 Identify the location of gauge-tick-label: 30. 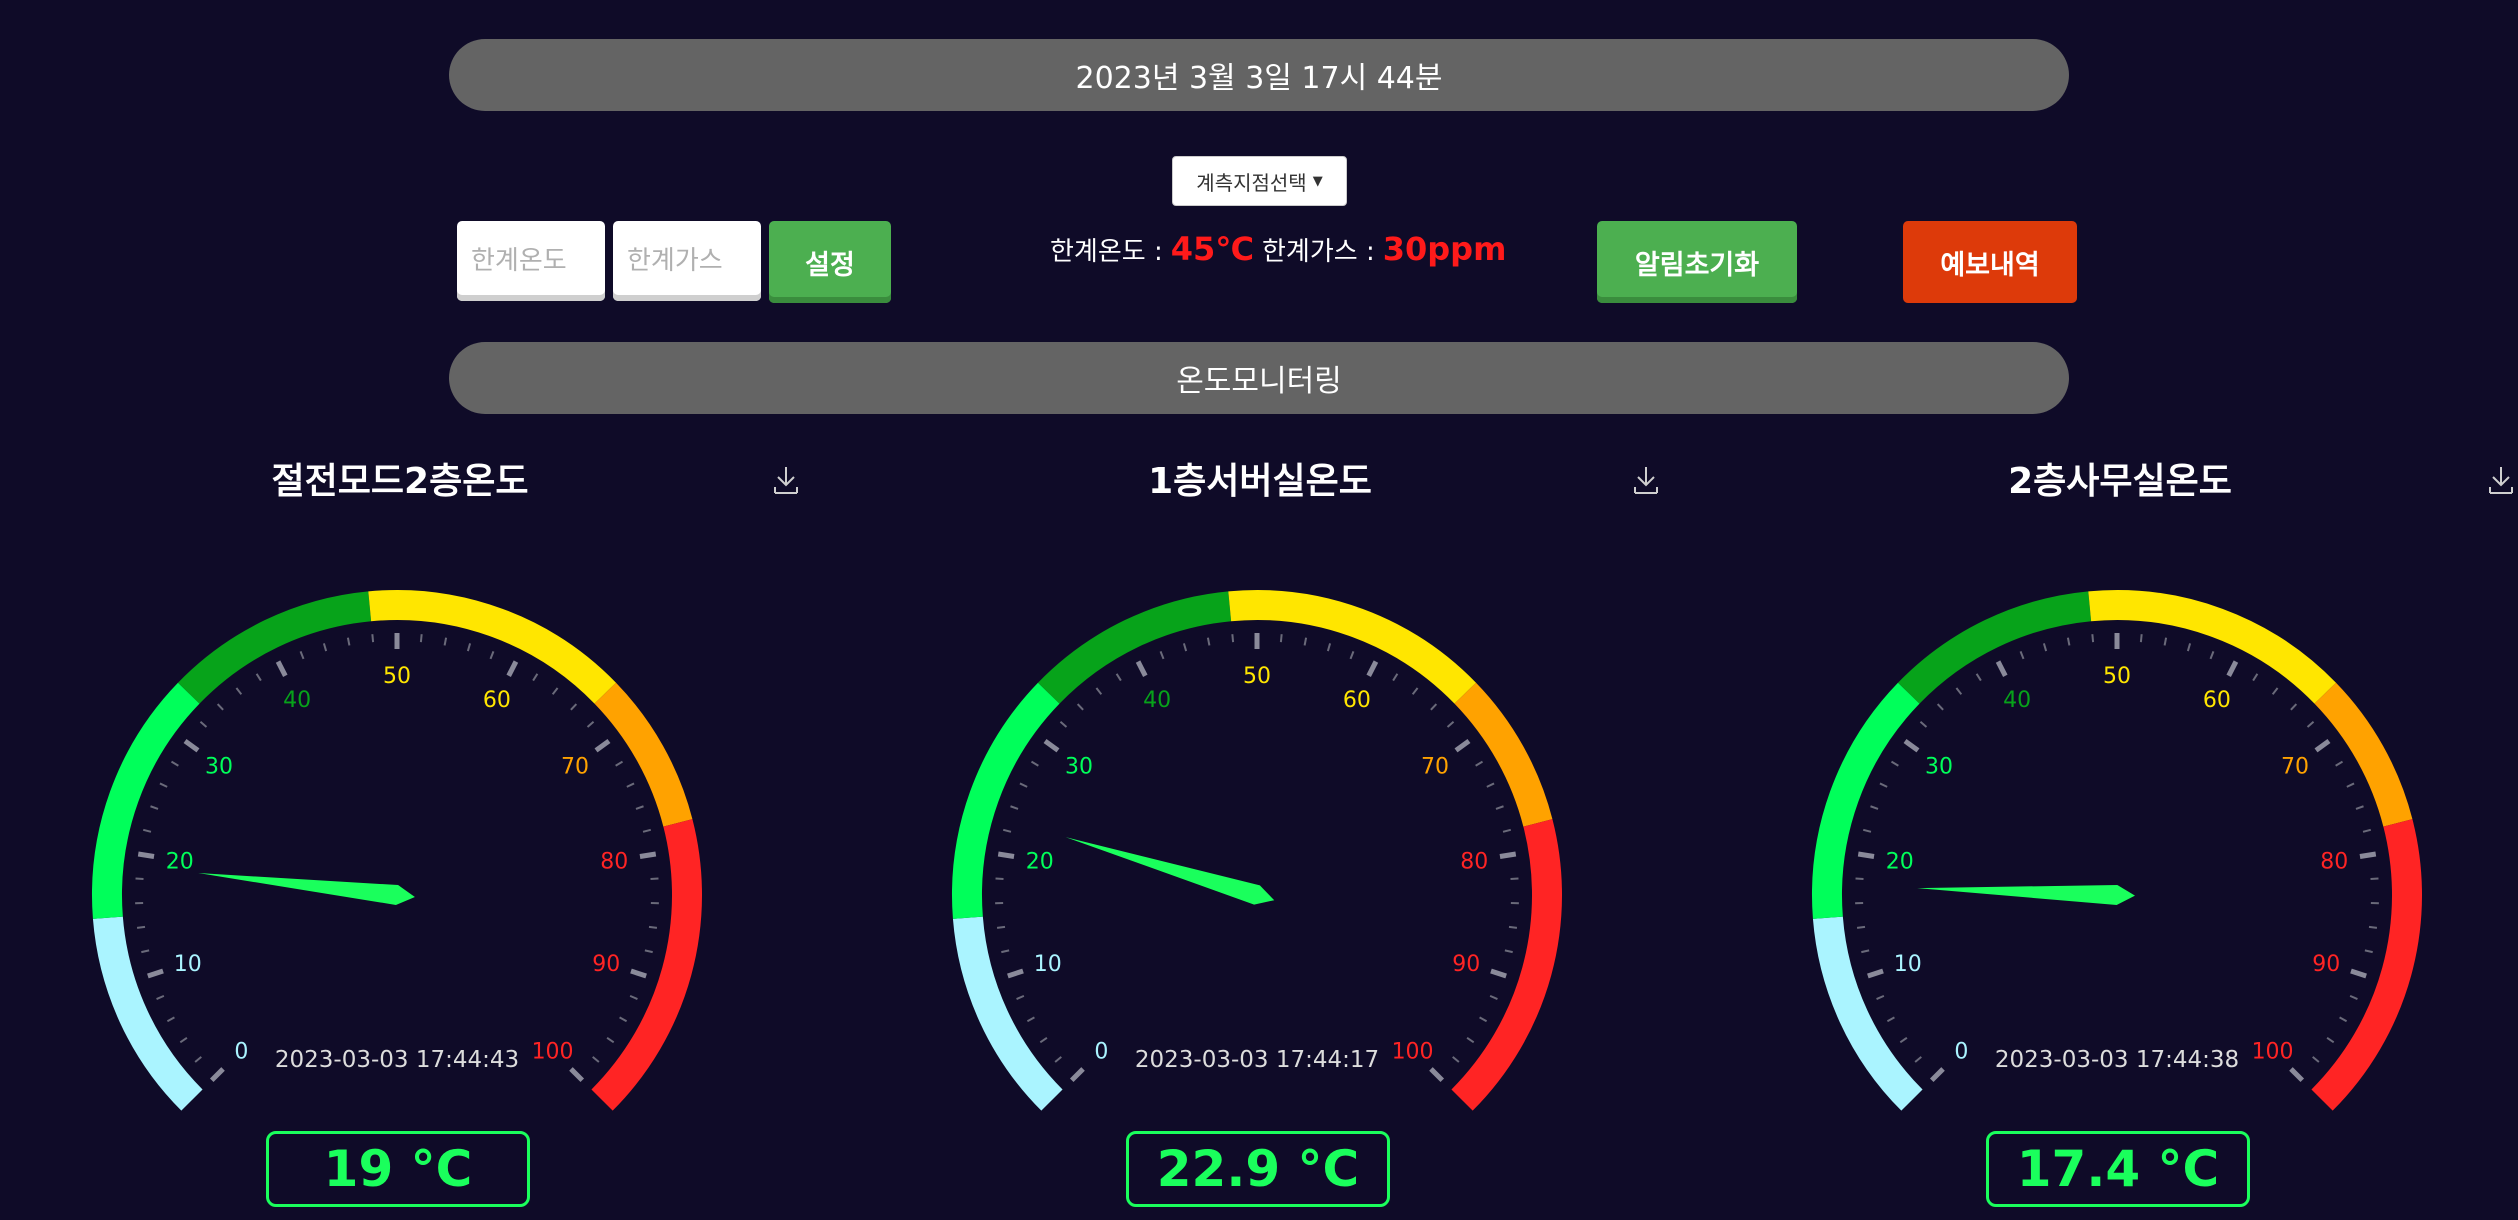
(1939, 767).